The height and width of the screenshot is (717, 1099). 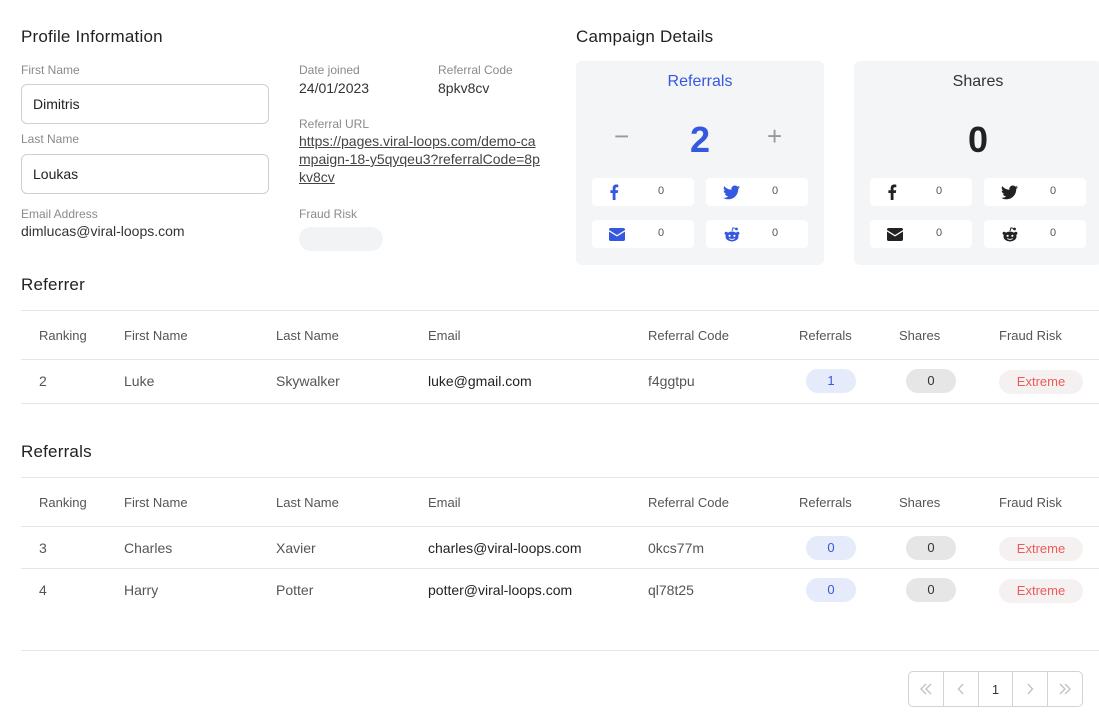 What do you see at coordinates (671, 590) in the screenshot?
I see `cell-referral-code: ql78t25` at bounding box center [671, 590].